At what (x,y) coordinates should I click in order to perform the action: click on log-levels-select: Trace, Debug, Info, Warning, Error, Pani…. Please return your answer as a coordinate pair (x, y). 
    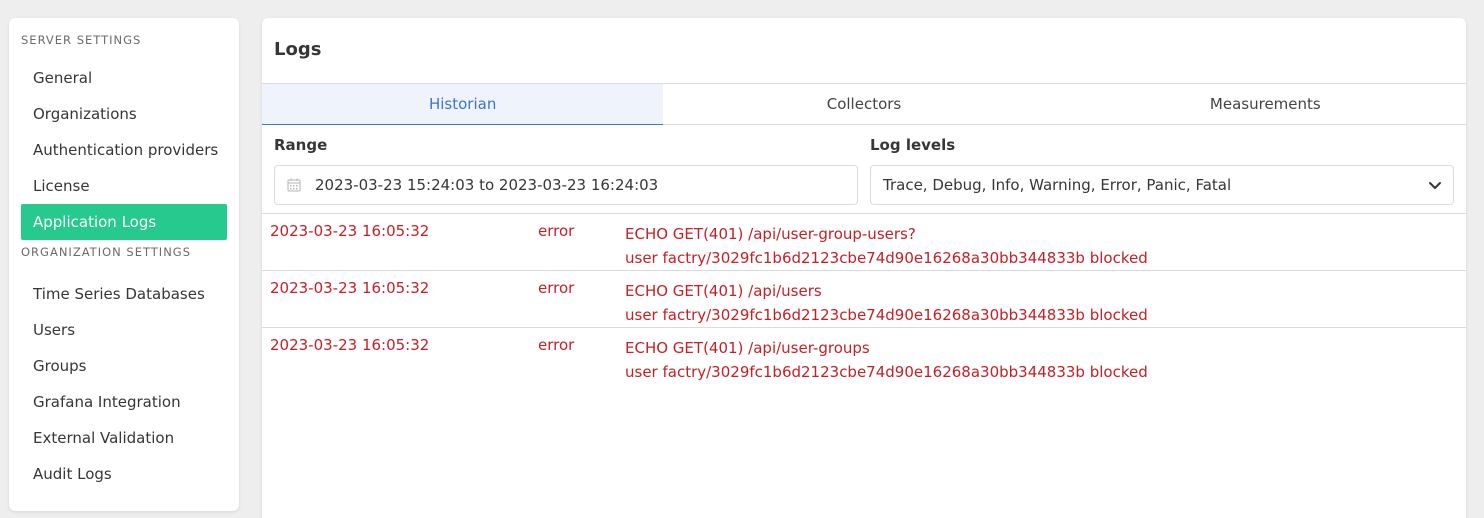
    Looking at the image, I should click on (1162, 185).